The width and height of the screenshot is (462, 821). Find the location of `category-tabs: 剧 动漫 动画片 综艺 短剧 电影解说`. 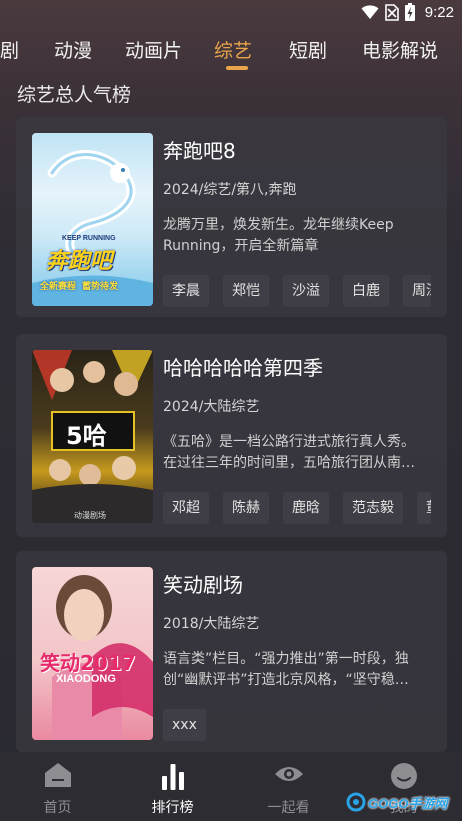

category-tabs: 剧 动漫 动画片 综艺 短剧 电影解说 is located at coordinates (231, 49).